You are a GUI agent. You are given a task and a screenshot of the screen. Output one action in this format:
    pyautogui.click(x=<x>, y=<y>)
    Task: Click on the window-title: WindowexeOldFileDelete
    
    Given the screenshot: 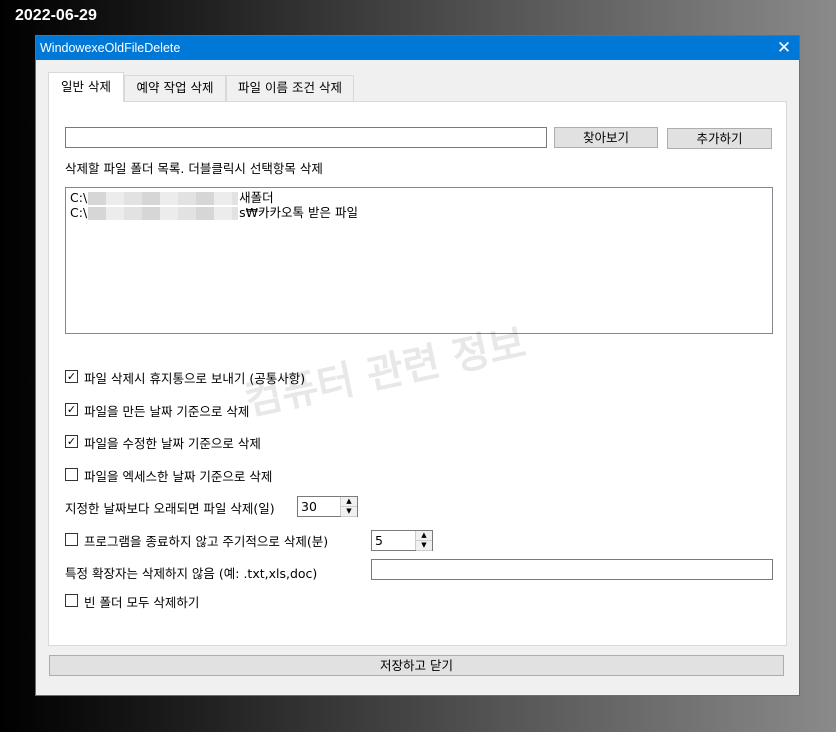 What is the action you would take?
    pyautogui.click(x=110, y=48)
    